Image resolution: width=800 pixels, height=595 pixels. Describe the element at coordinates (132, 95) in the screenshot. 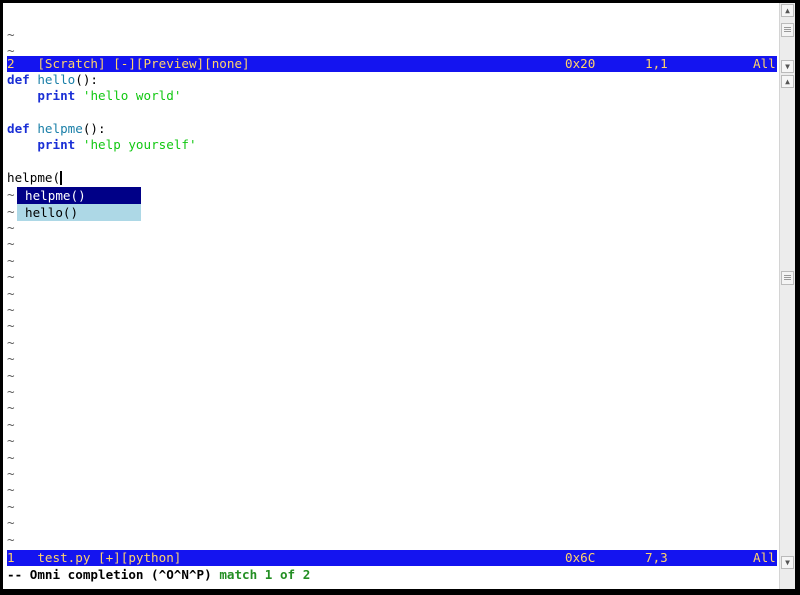

I see `string-literal: 'hello world'` at that location.